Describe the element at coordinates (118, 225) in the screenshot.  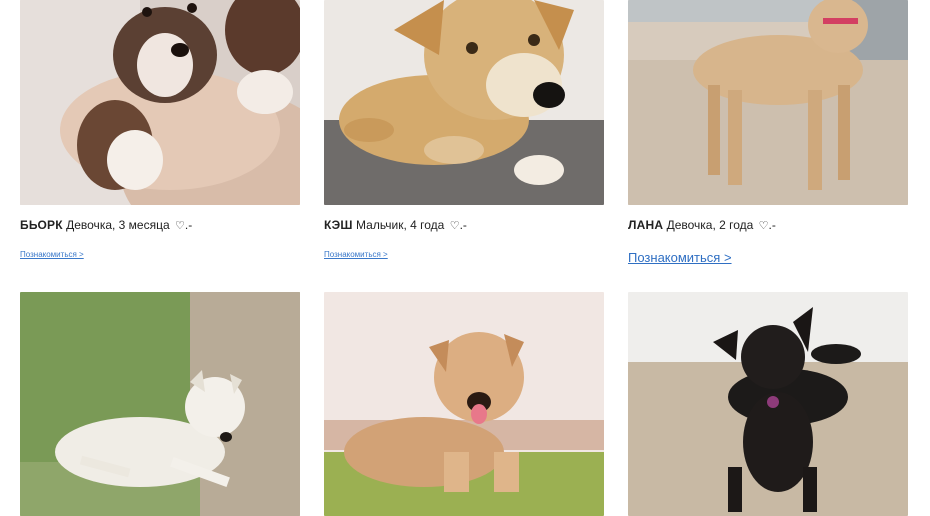
I see `dog-info: Девочка, 3 месяца` at that location.